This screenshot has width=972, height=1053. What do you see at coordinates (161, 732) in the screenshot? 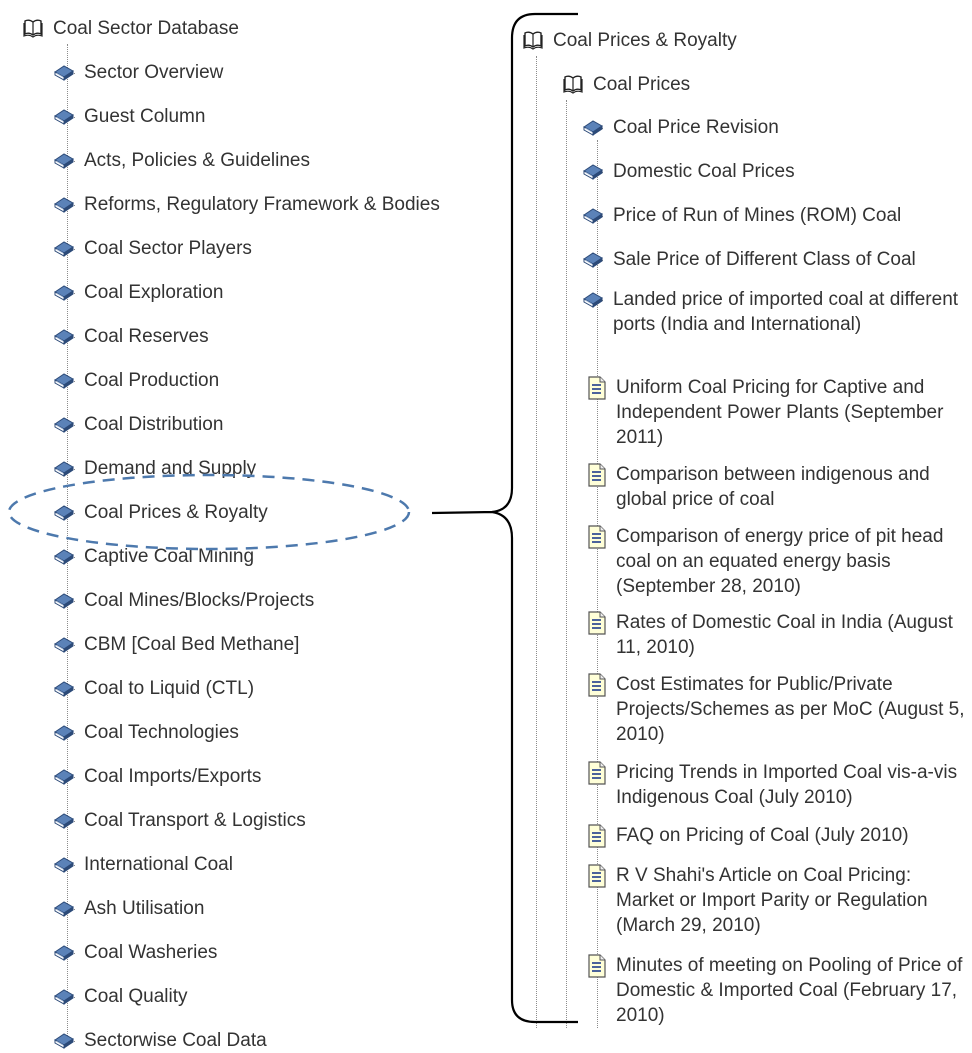
I see `tree-item-label: Coal Technologies` at bounding box center [161, 732].